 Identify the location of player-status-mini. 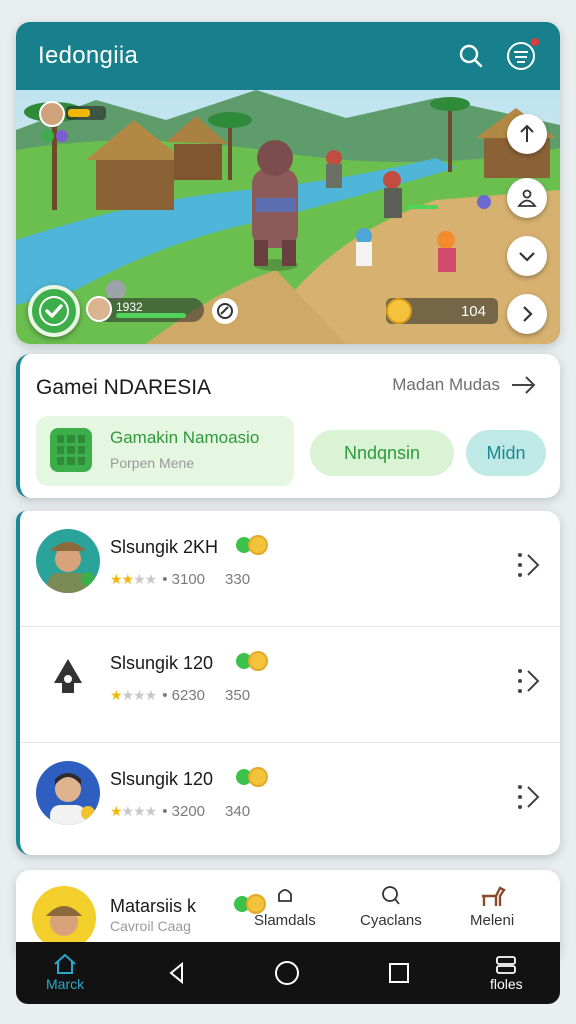
(73, 122).